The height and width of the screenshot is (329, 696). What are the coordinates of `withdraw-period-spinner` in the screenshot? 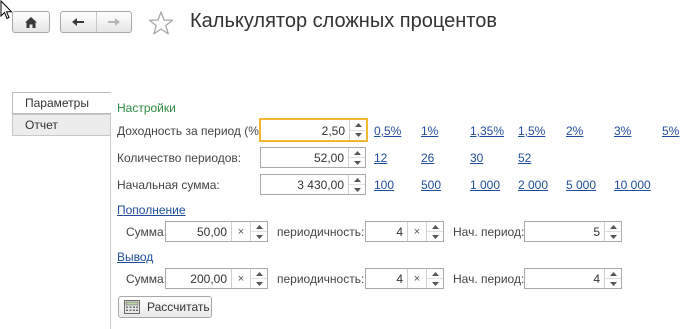 It's located at (434, 278).